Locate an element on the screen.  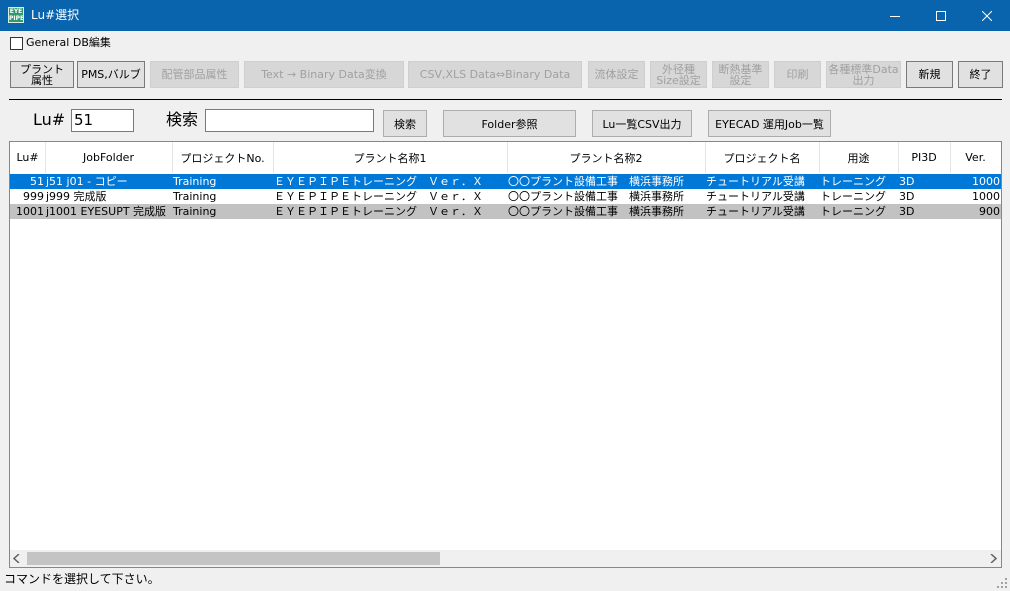
plant-attributes-button: プラント 属性 is located at coordinates (42, 74).